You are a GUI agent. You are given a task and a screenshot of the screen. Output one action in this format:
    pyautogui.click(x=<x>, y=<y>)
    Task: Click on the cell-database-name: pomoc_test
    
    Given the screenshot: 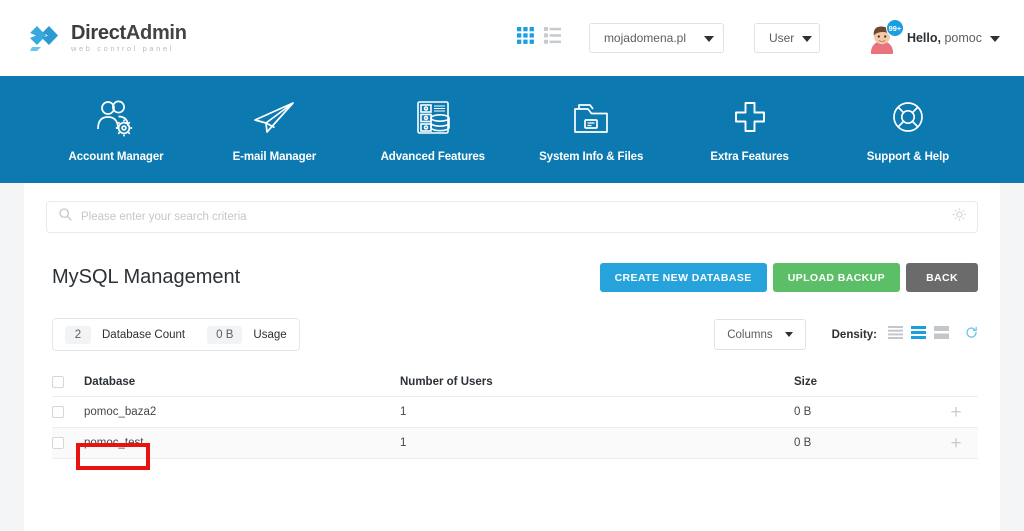 What is the action you would take?
    pyautogui.click(x=242, y=443)
    